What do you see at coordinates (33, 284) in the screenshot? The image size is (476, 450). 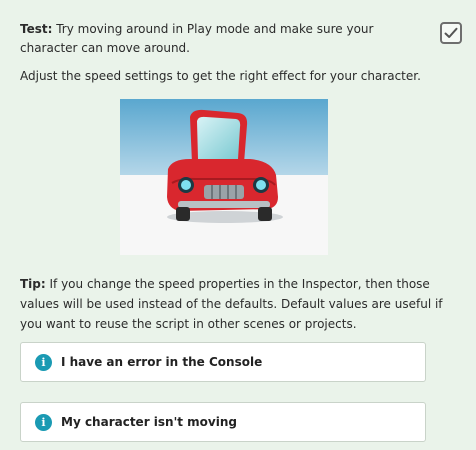 I see `tip-label: Tip:` at bounding box center [33, 284].